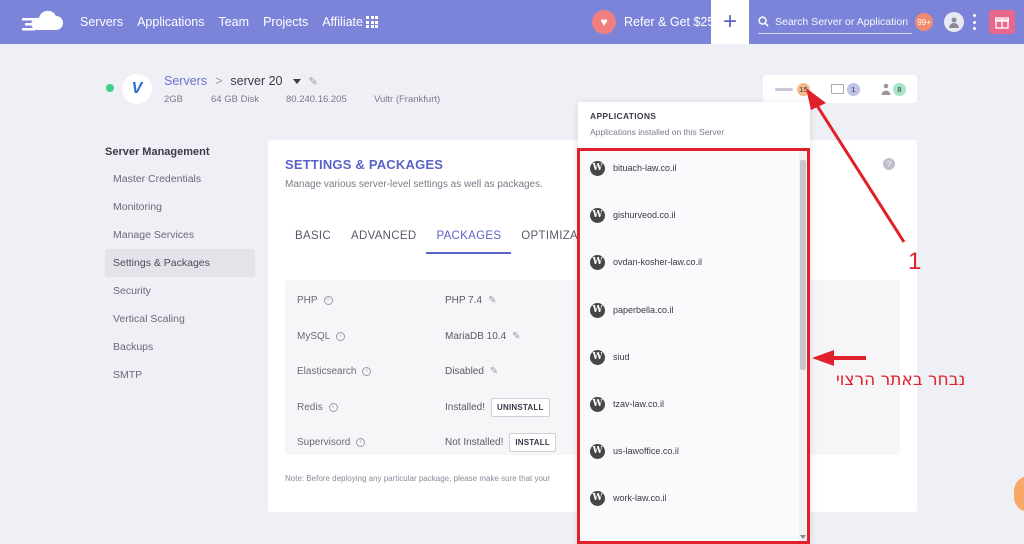 The height and width of the screenshot is (544, 1024). Describe the element at coordinates (180, 347) in the screenshot. I see `sidebar-item-backups: Backups` at that location.